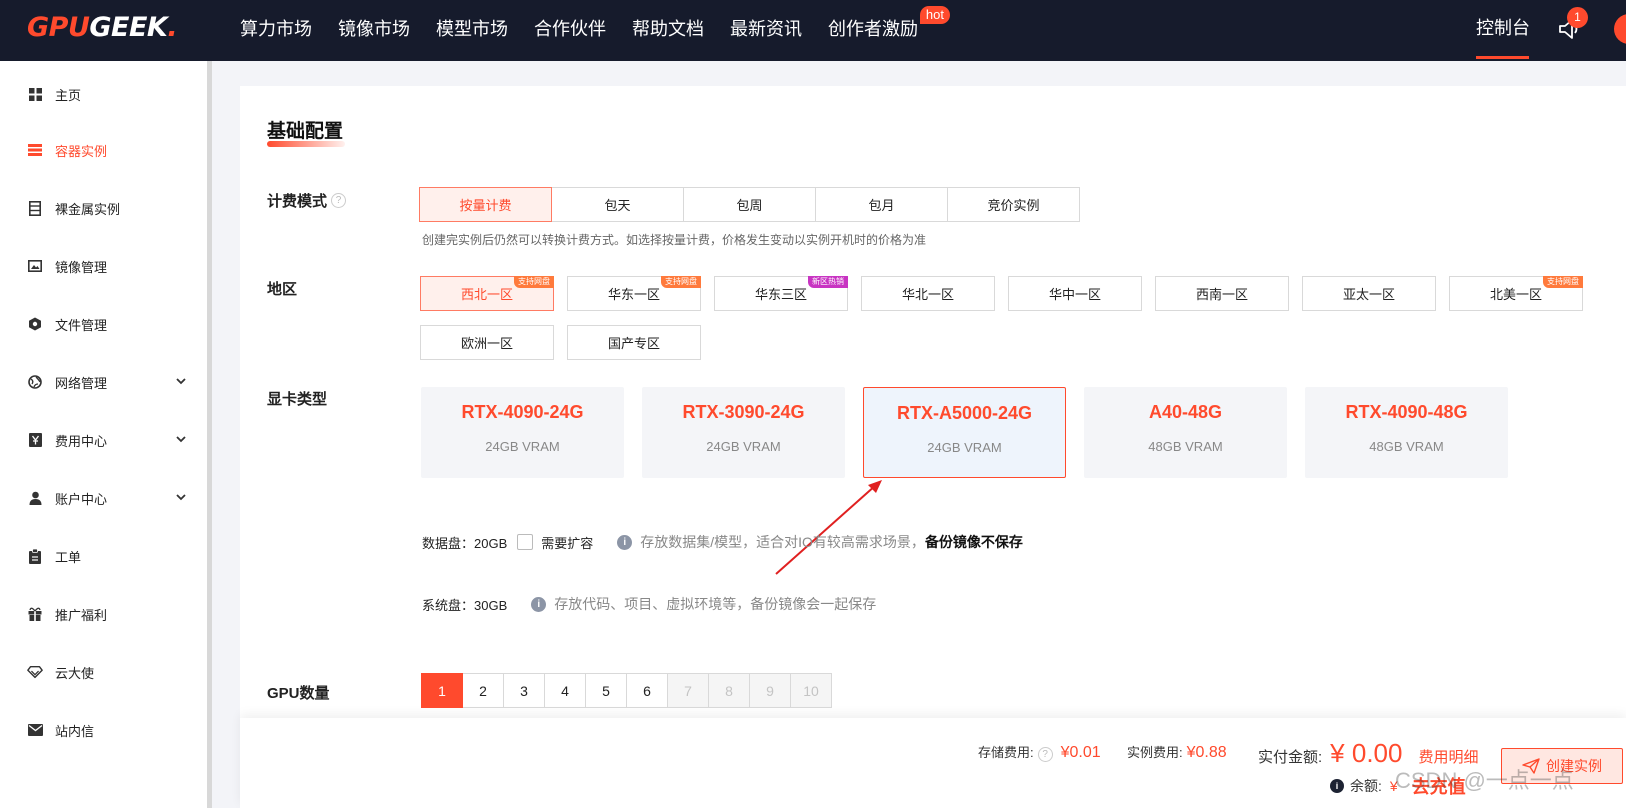 The height and width of the screenshot is (808, 1626). Describe the element at coordinates (1013, 204) in the screenshot. I see `billing-option-spot: 竞价实例` at that location.